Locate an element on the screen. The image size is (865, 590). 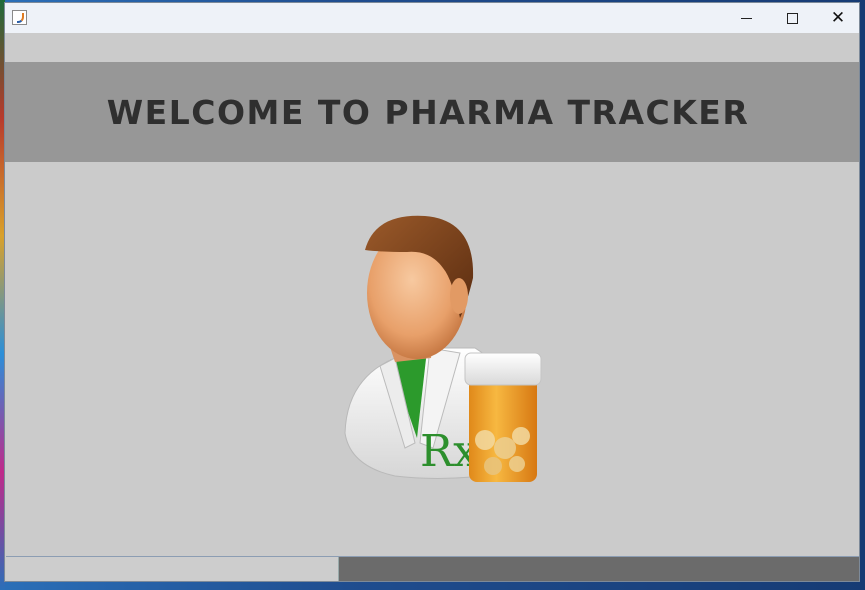
progress-fill is located at coordinates (173, 569).